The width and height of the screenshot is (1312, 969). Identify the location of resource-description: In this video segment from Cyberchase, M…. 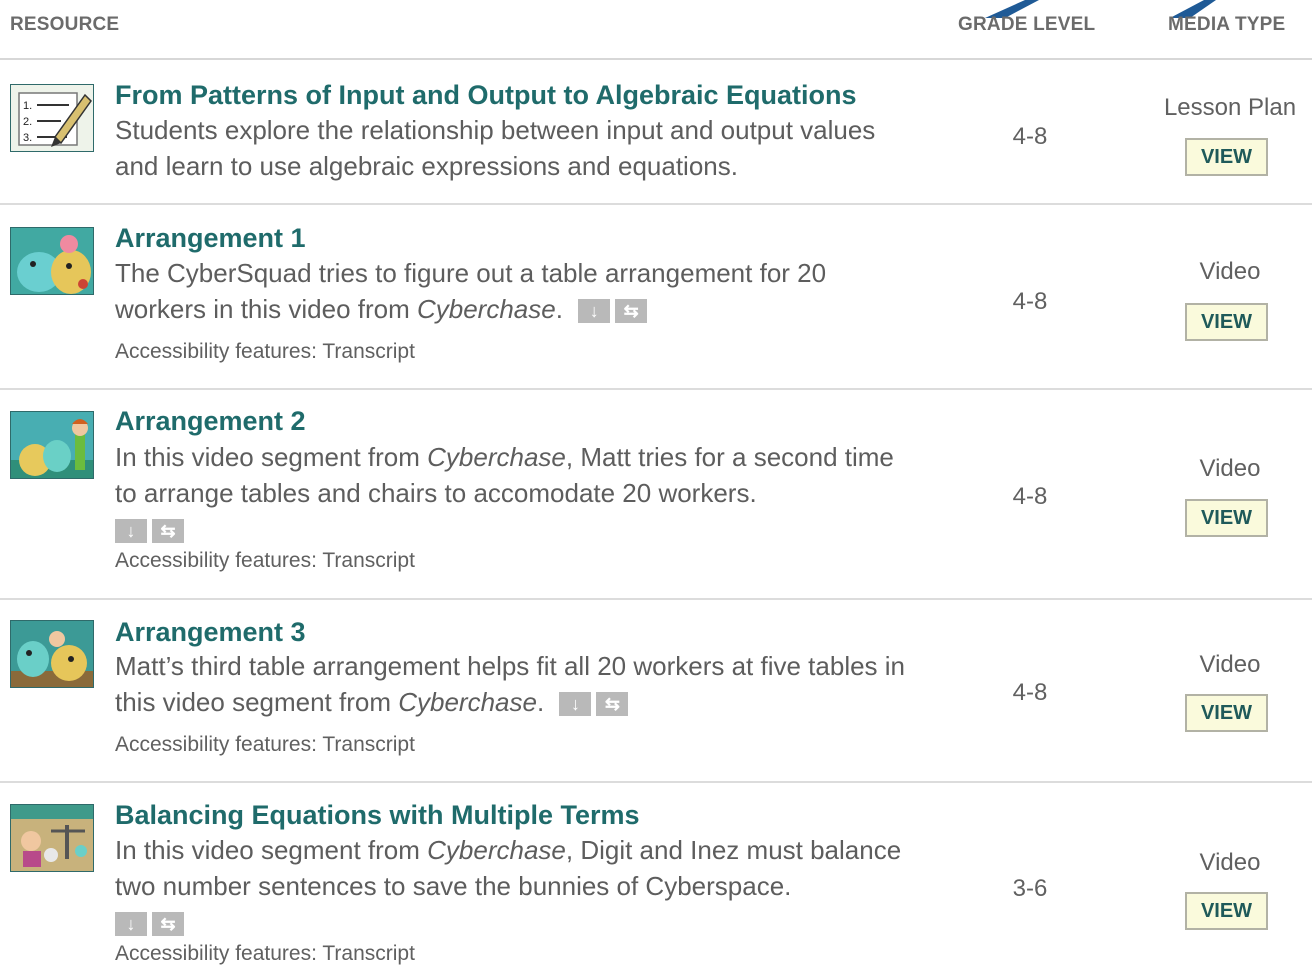
(504, 493).